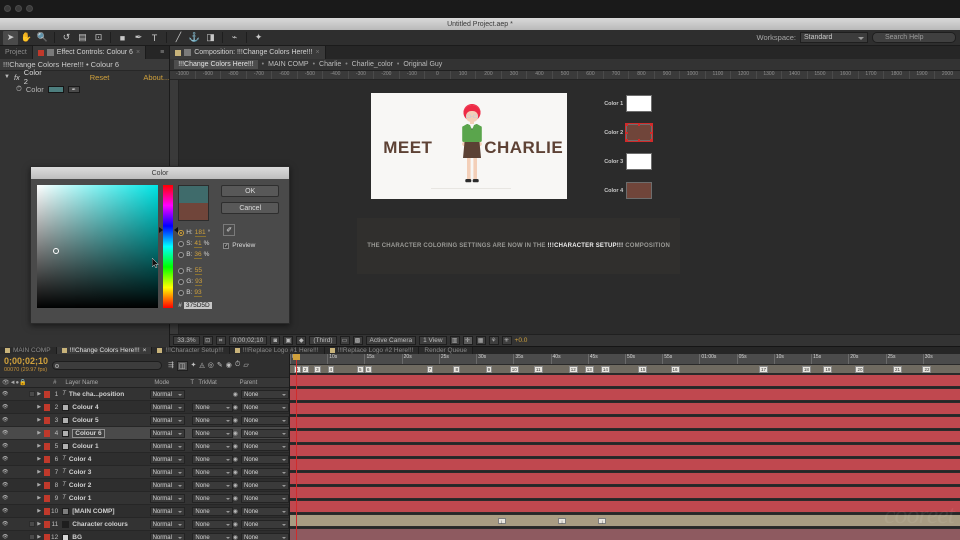 This screenshot has width=960, height=540. Describe the element at coordinates (250, 191) in the screenshot. I see `ok-button: OK` at that location.